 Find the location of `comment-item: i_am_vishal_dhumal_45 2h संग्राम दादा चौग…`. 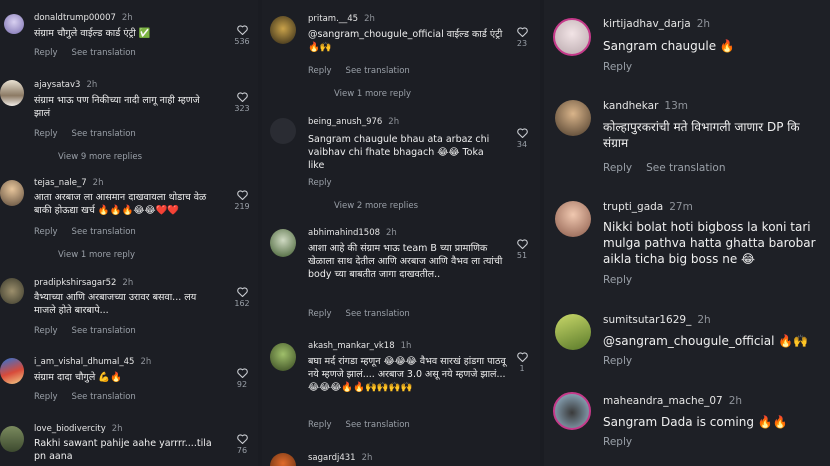

comment-item: i_am_vishal_dhumal_45 2h संग्राम दादा चौग… is located at coordinates (129, 385).